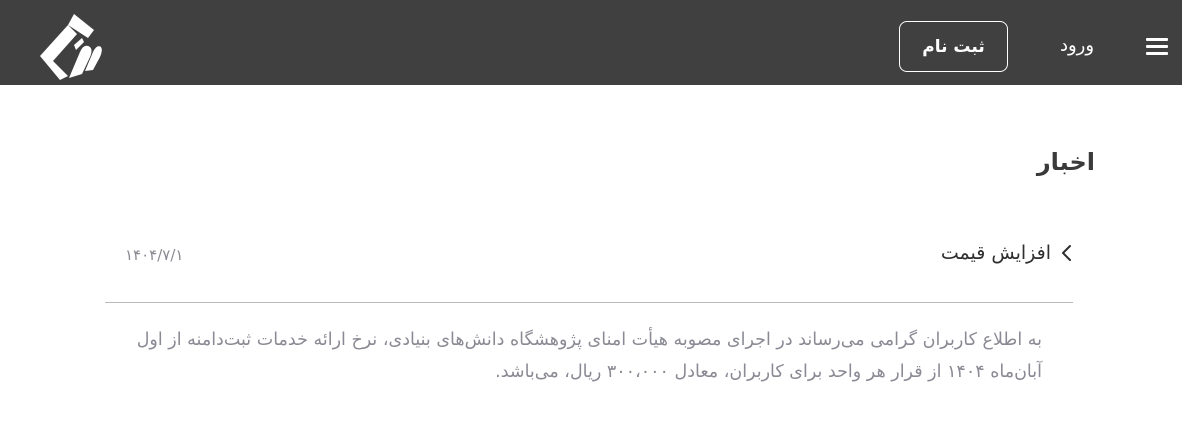 This screenshot has width=1182, height=437. What do you see at coordinates (995, 253) in the screenshot?
I see `news-title: افزایش قیمت` at bounding box center [995, 253].